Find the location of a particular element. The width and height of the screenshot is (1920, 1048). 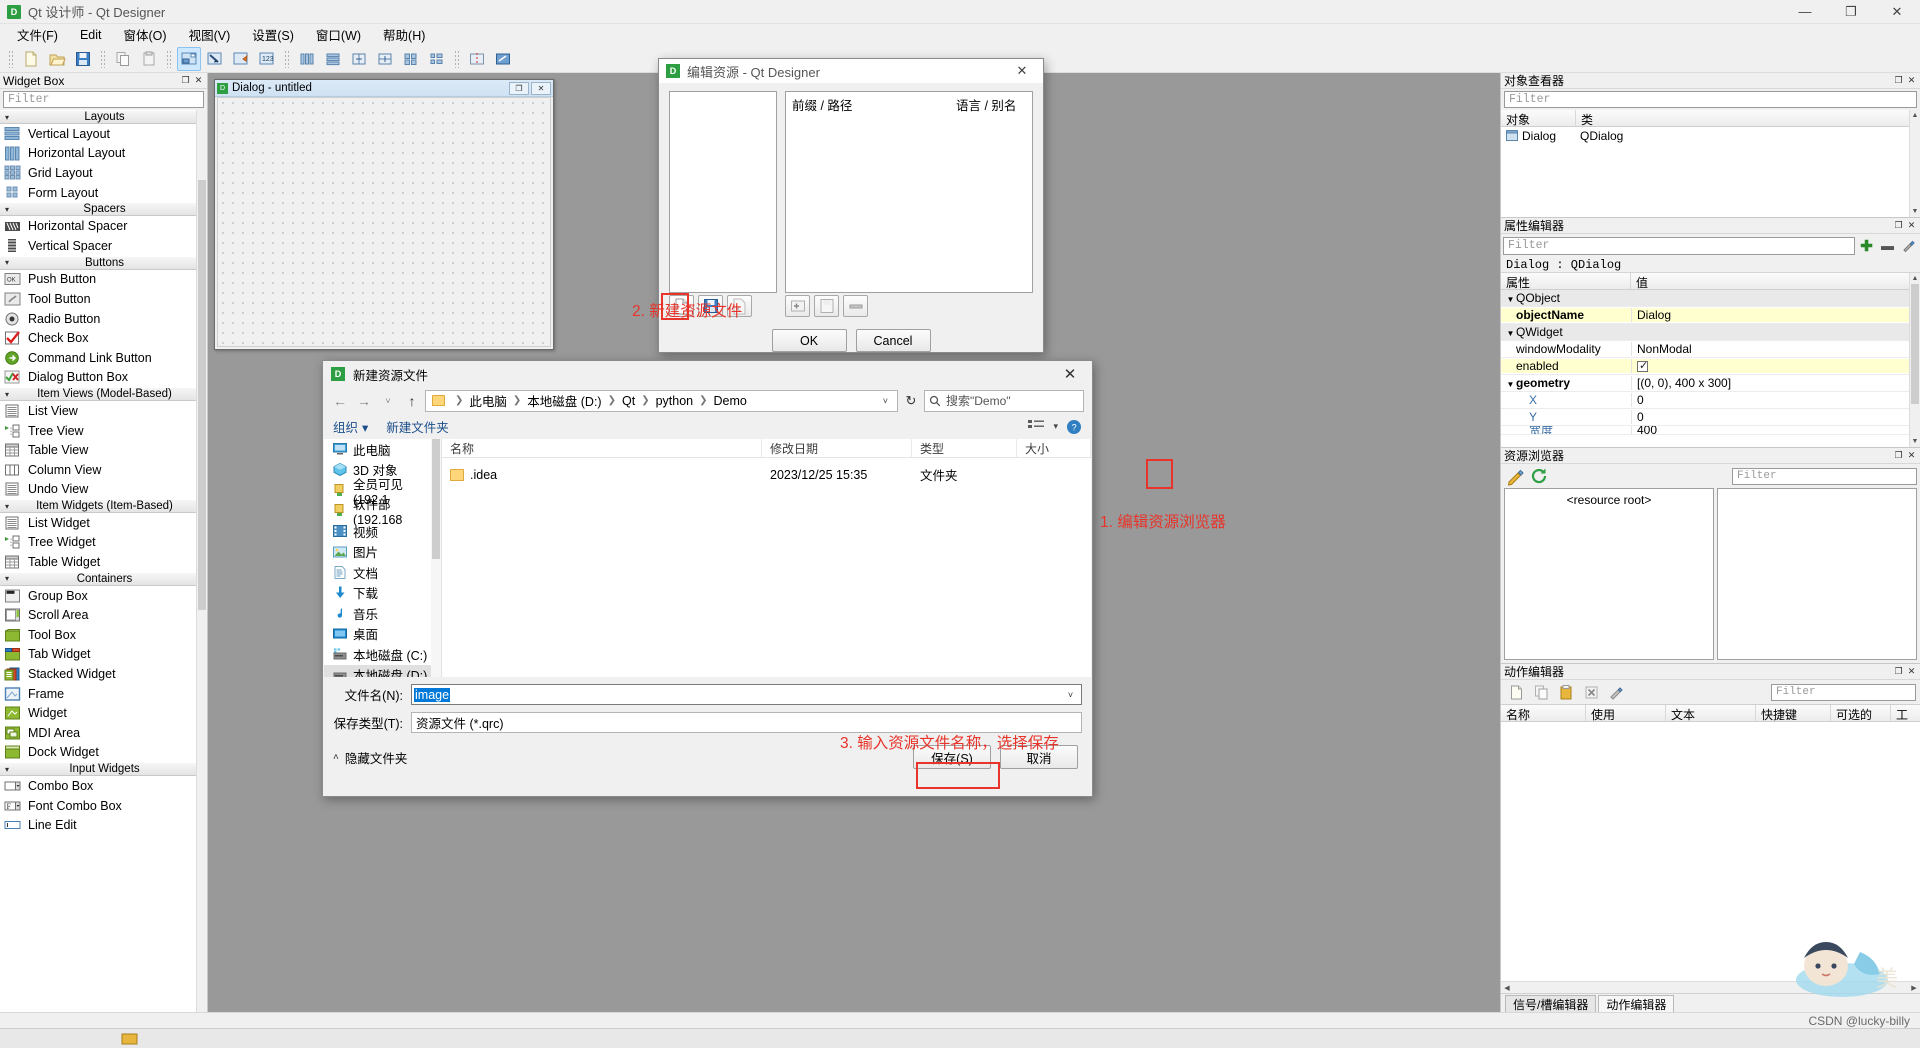

places-item-disk-c: 本地磁盘 (C:) is located at coordinates (382, 654).